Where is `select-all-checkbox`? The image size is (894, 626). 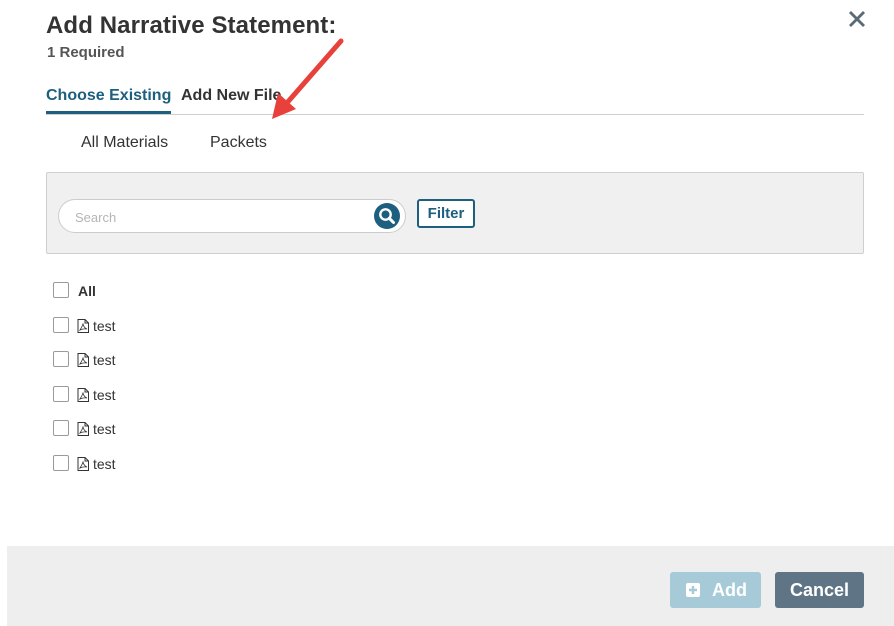 select-all-checkbox is located at coordinates (61, 290).